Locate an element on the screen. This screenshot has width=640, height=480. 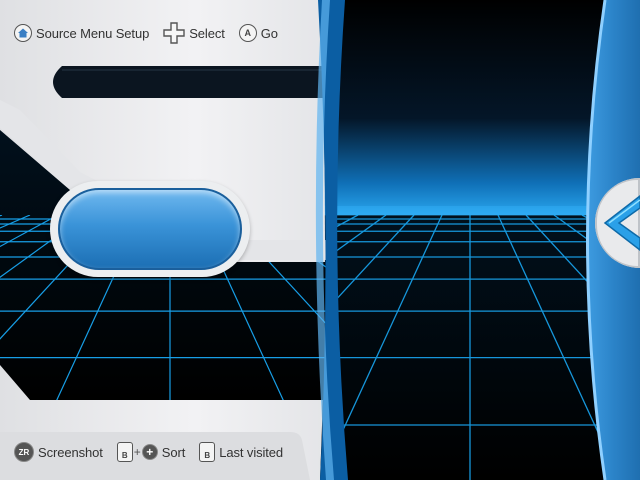
channel-select-button is located at coordinates (150, 229).